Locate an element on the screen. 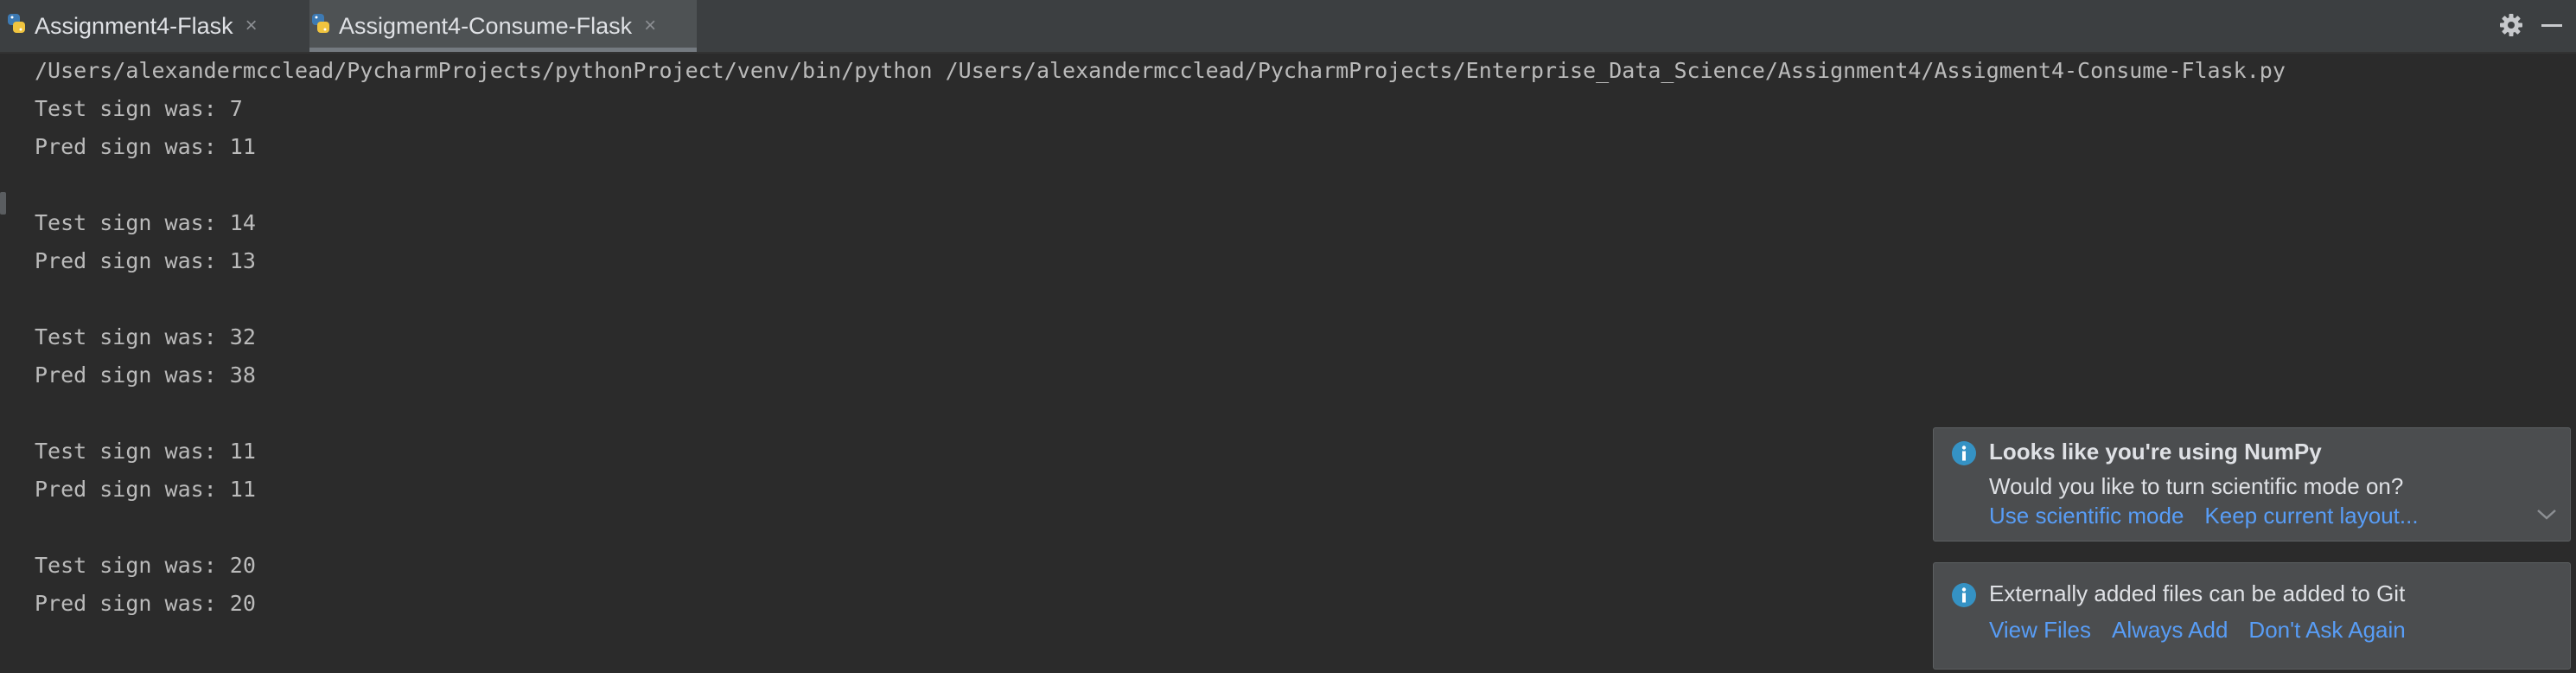  notification-actions: View Files Always Add Don't Ask Again is located at coordinates (2207, 630).